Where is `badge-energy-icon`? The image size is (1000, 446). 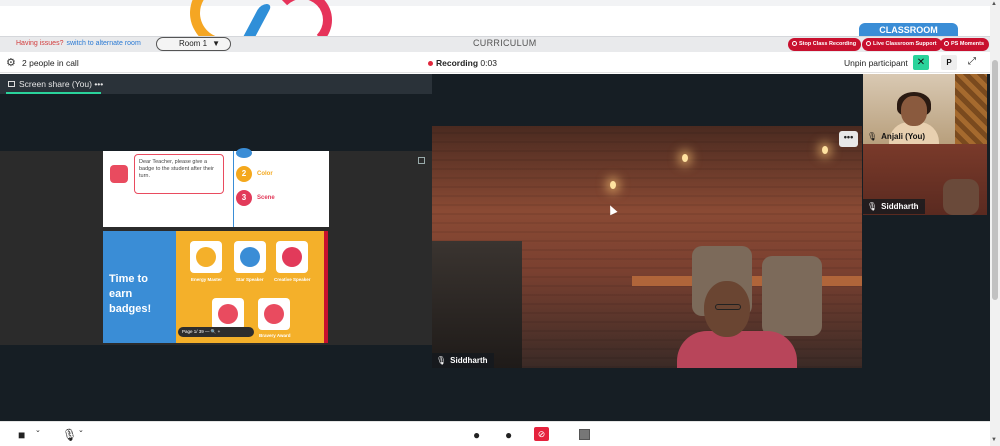 badge-energy-icon is located at coordinates (206, 257).